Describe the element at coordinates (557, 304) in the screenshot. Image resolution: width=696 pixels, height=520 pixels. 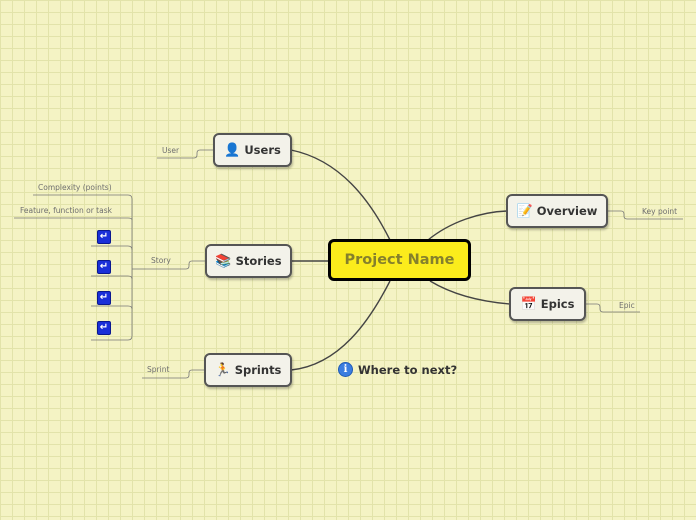
I see `topic-epics-label: Epics` at that location.